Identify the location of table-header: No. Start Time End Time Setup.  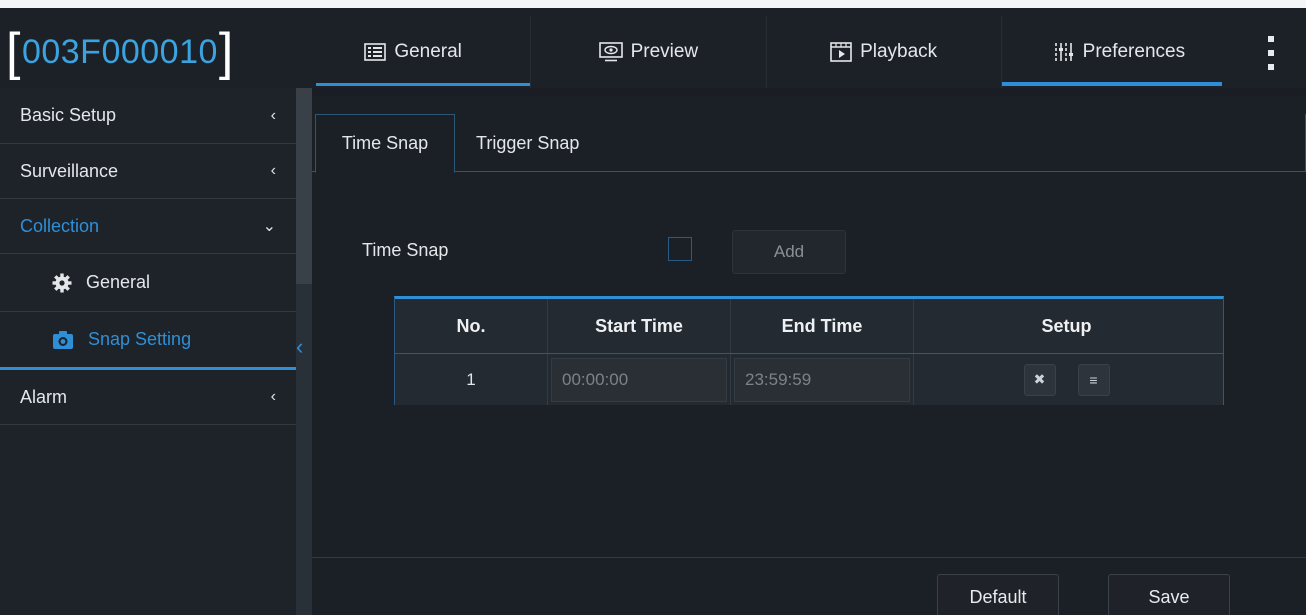
(809, 326).